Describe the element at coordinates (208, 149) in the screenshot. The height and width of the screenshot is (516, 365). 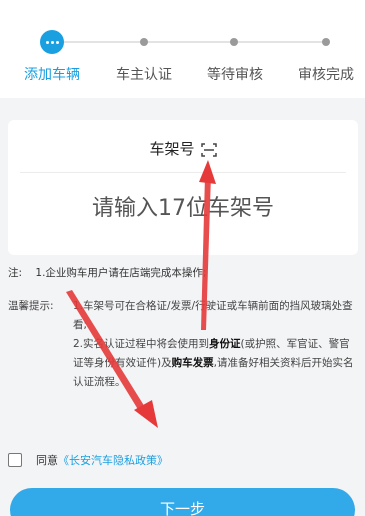
I see `scan-icon` at that location.